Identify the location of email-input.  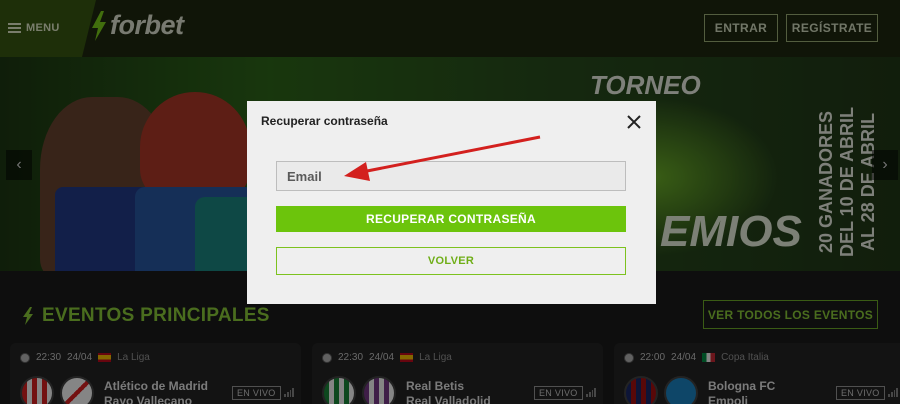
(451, 176).